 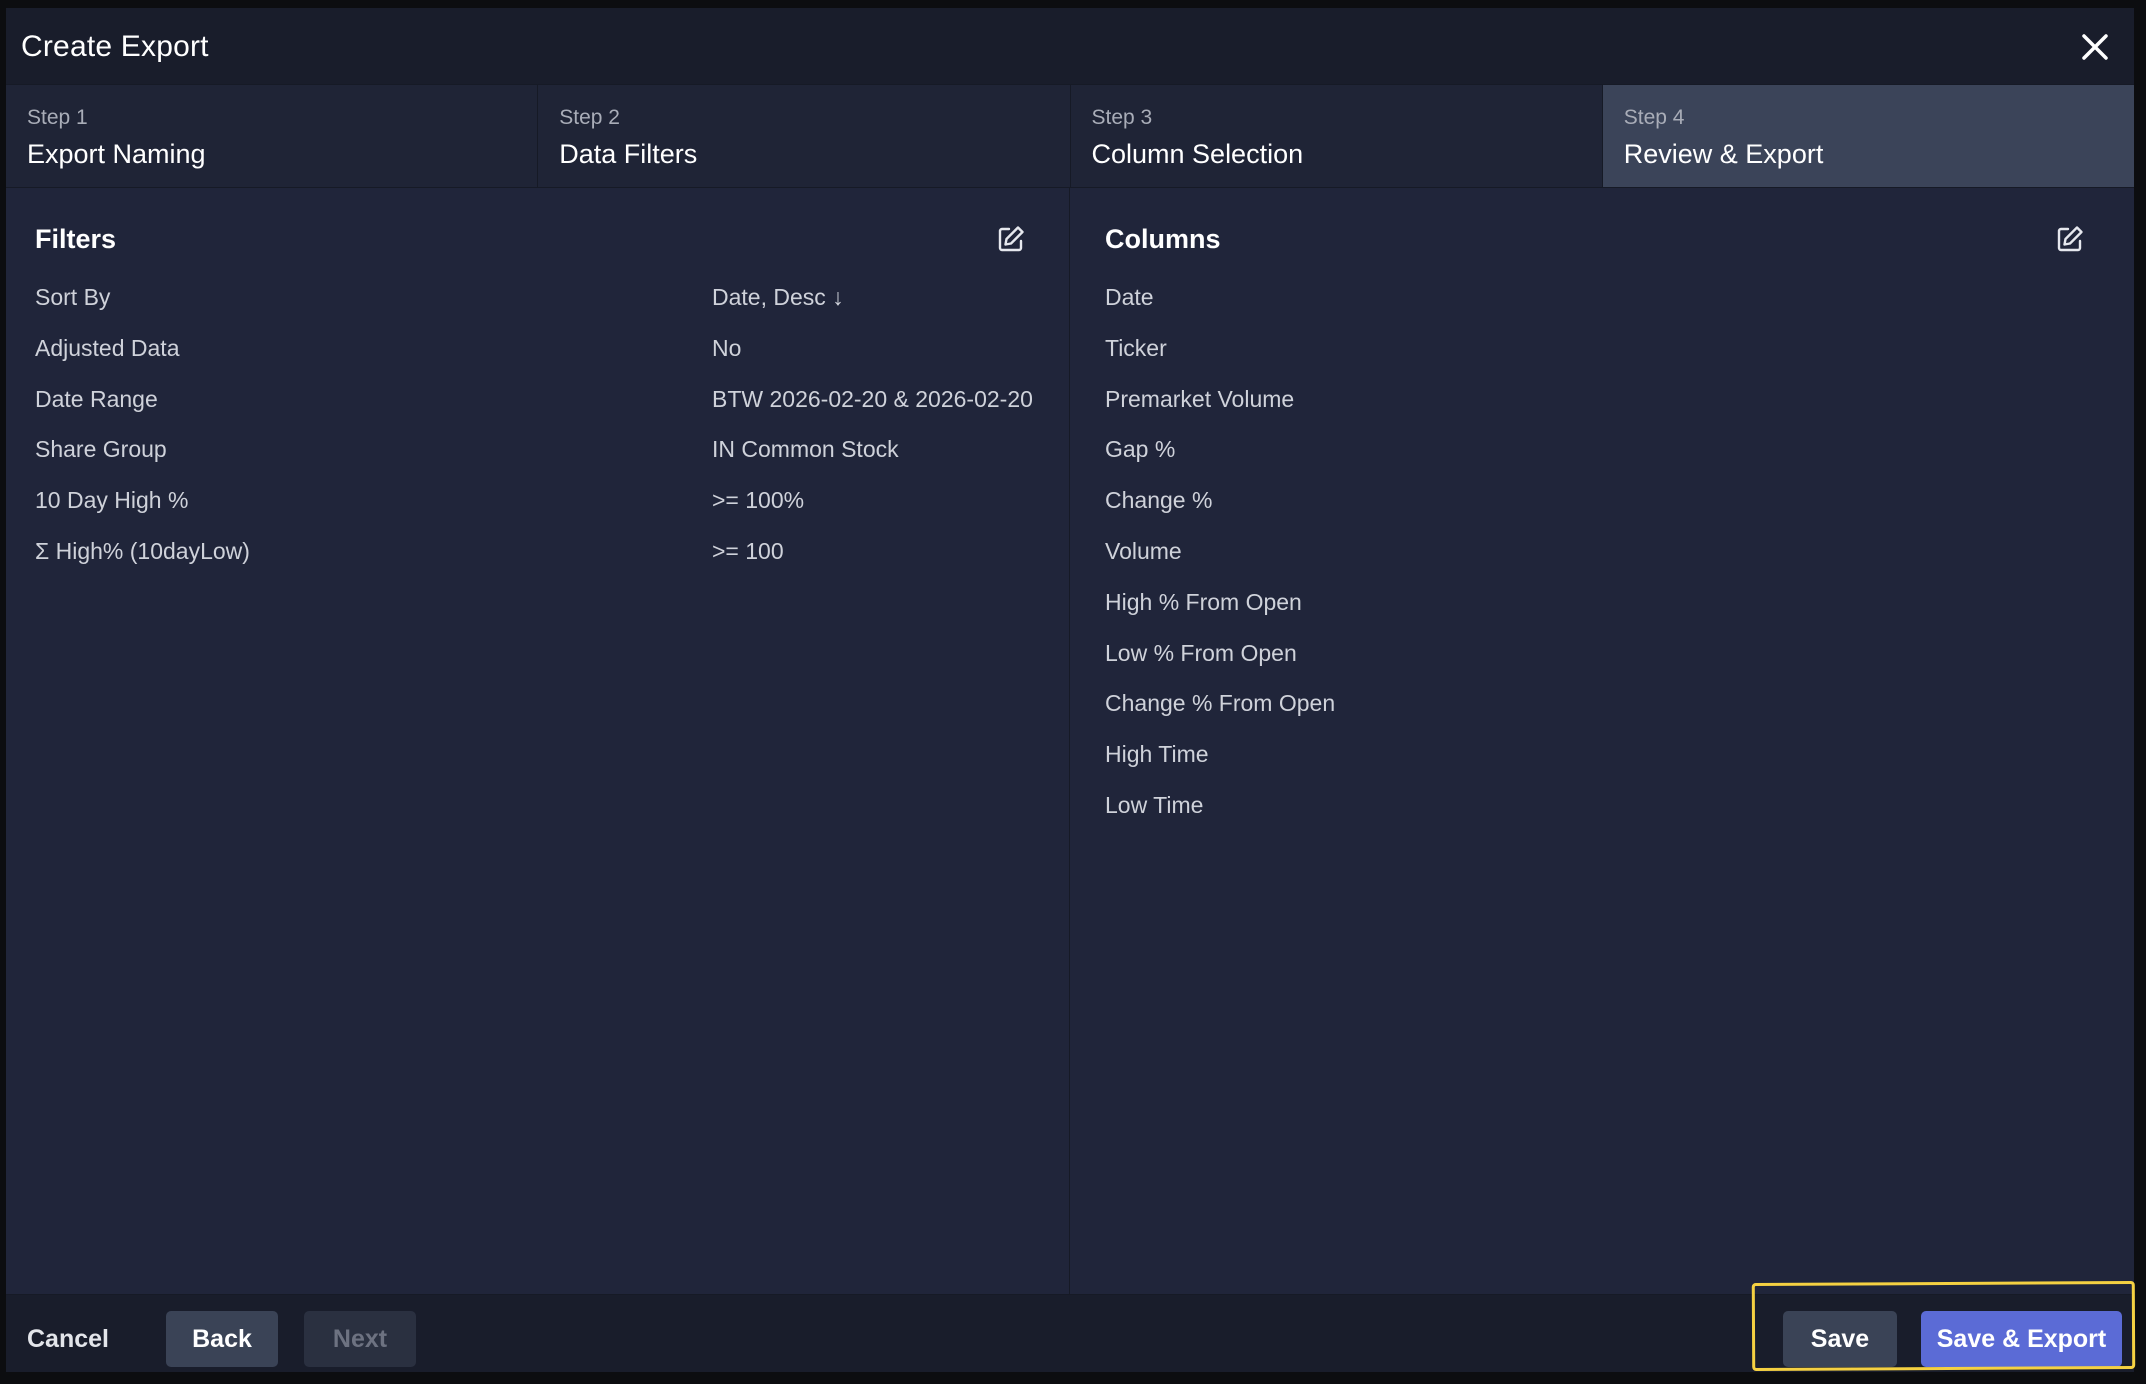 What do you see at coordinates (1200, 398) in the screenshot?
I see `column-item: Premarket Volume` at bounding box center [1200, 398].